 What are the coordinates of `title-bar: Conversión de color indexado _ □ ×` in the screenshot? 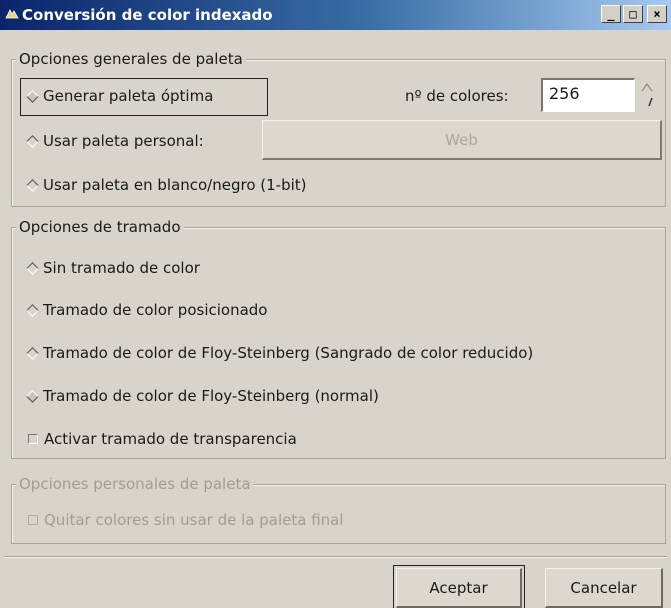 It's located at (335, 15).